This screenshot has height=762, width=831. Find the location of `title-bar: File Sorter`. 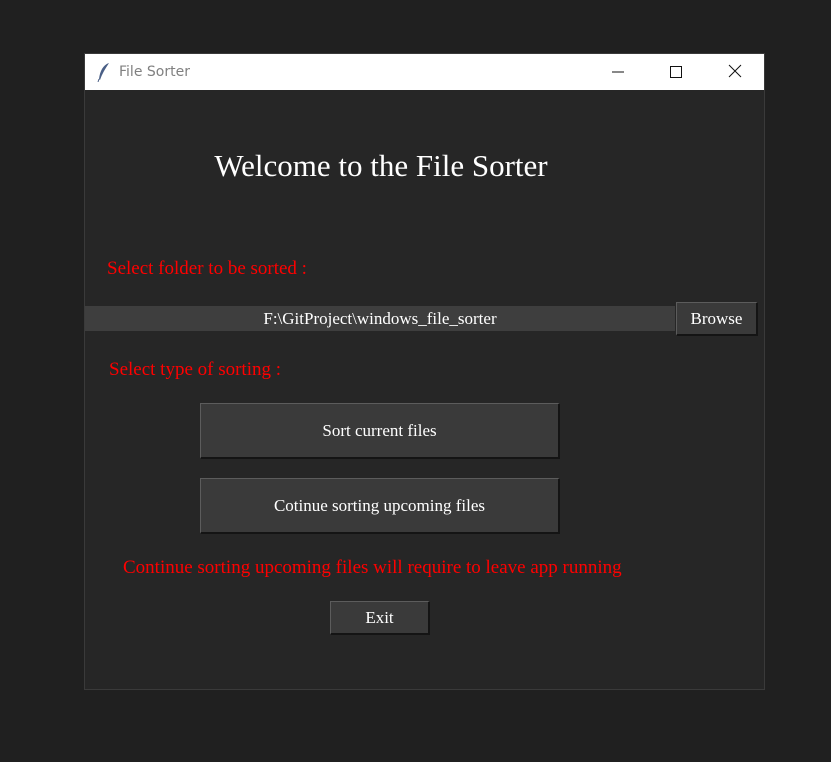

title-bar: File Sorter is located at coordinates (424, 72).